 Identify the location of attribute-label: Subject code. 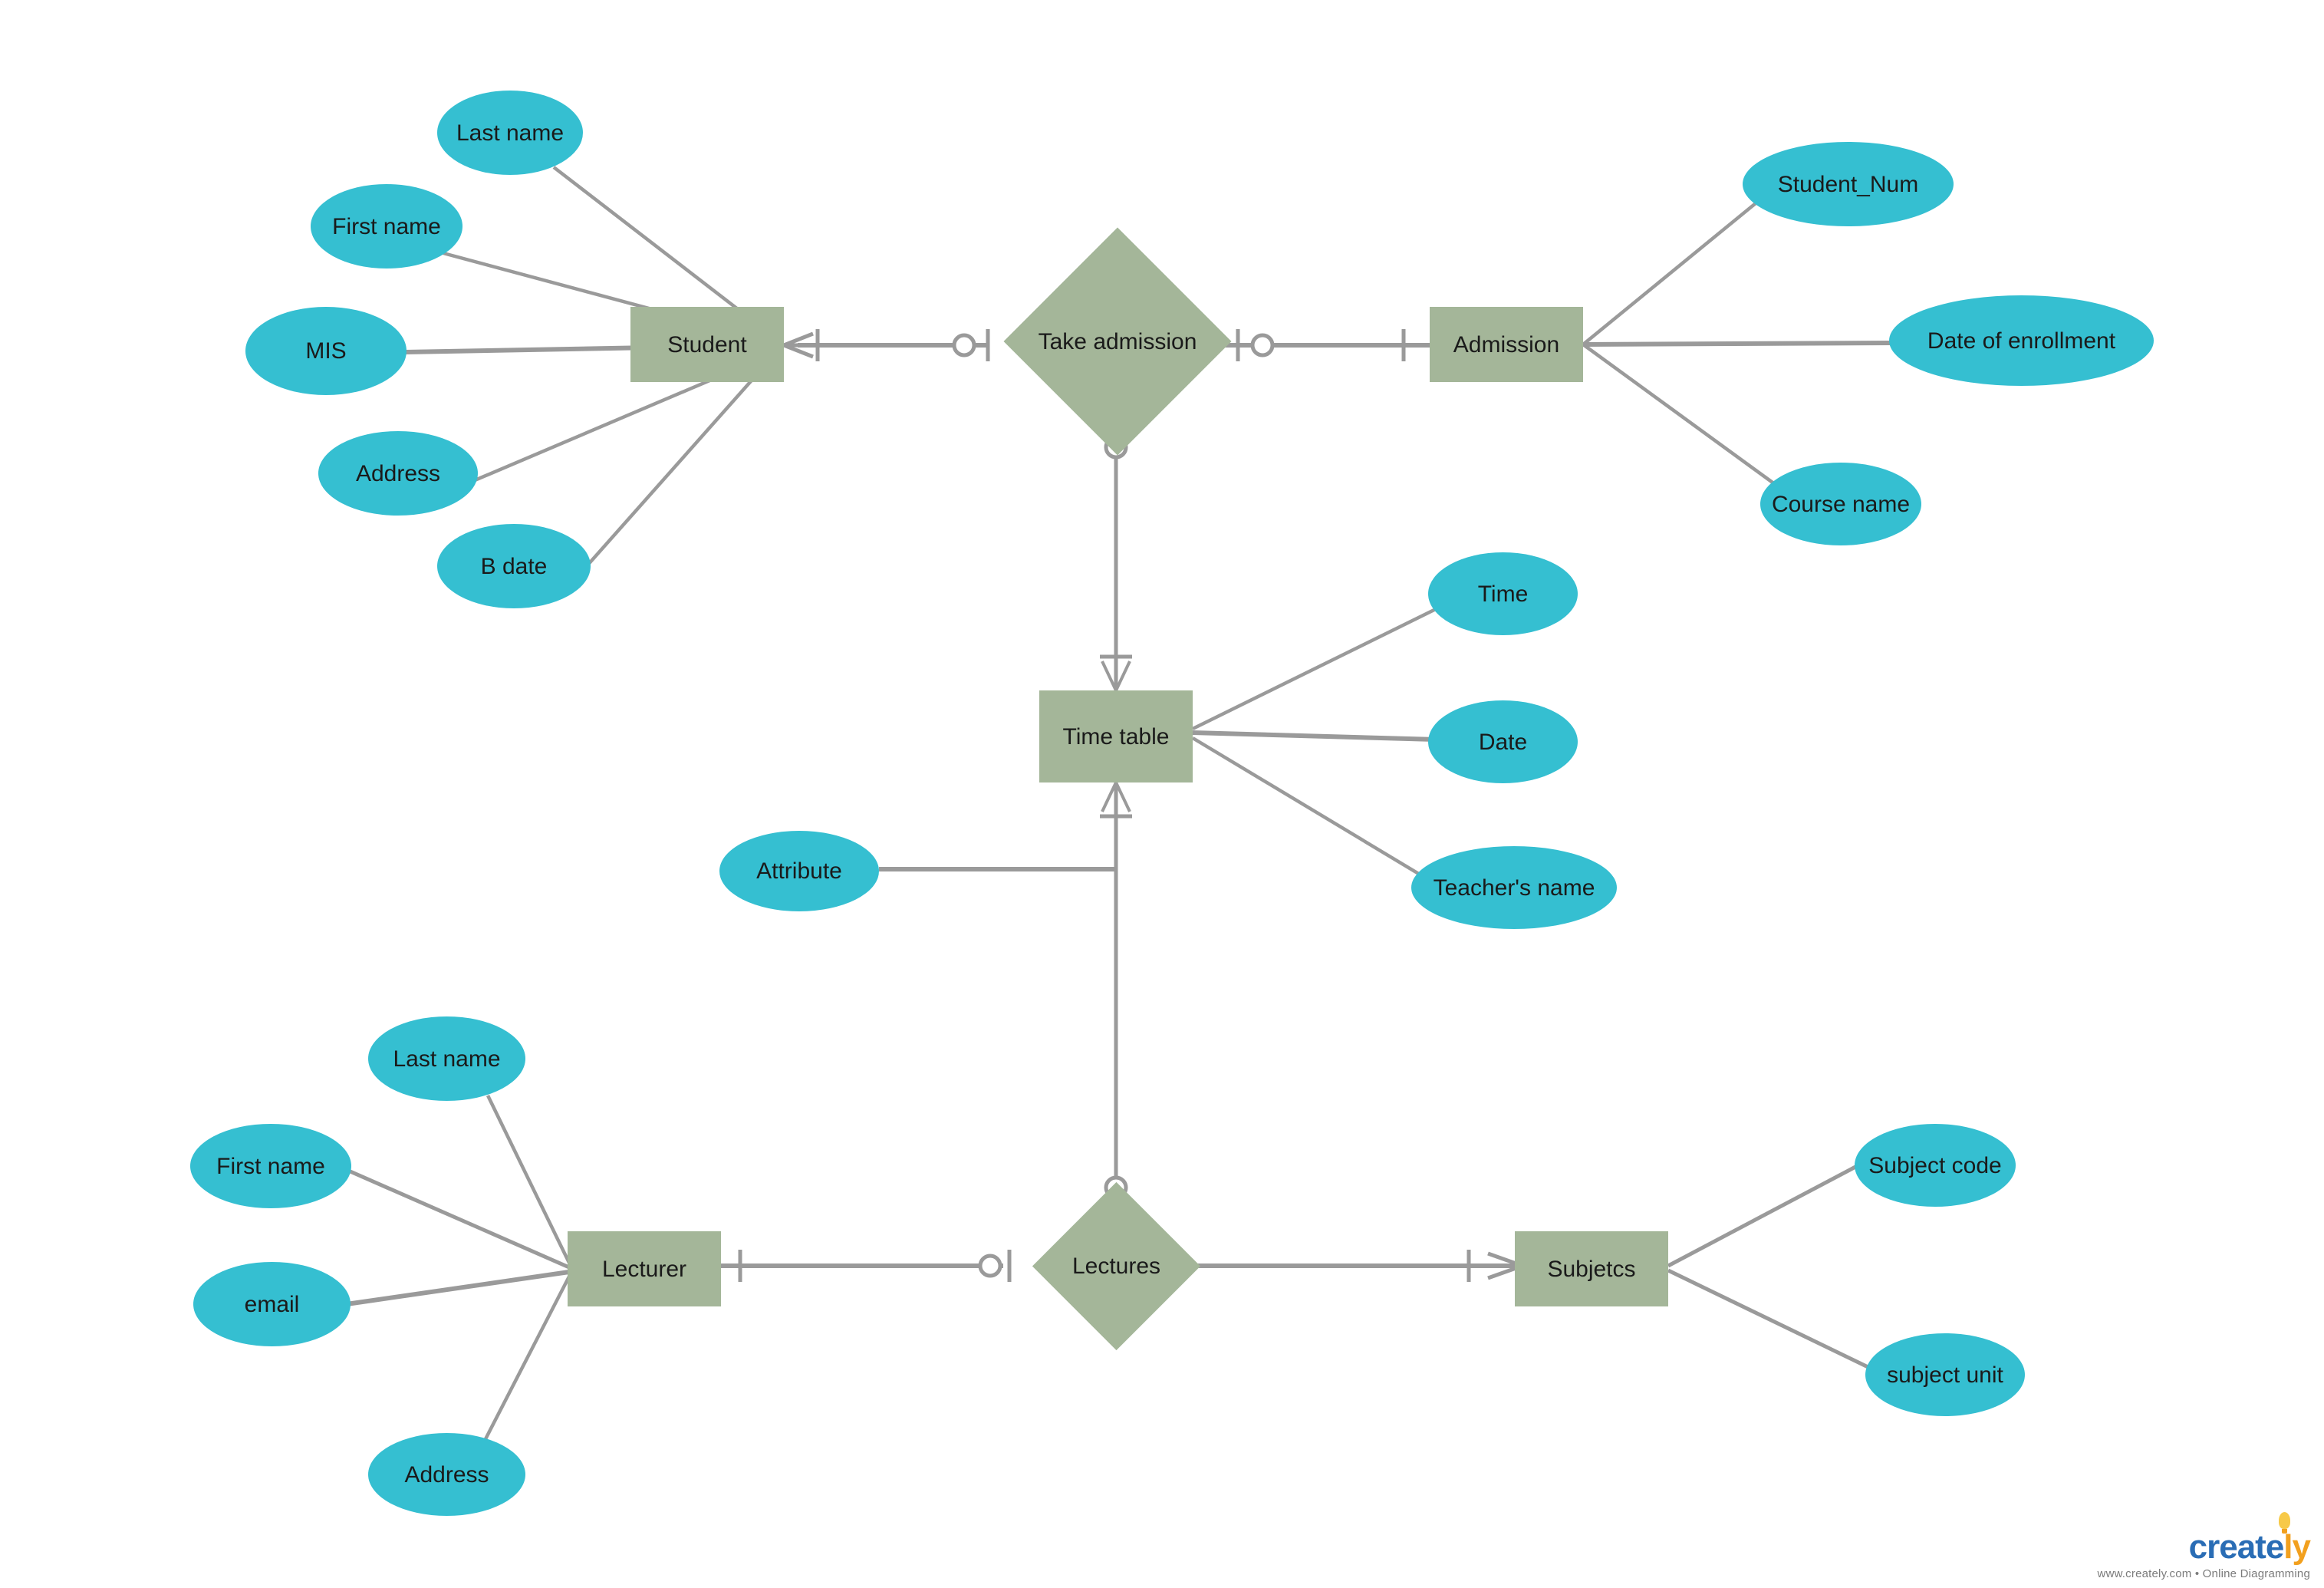
(1935, 1165).